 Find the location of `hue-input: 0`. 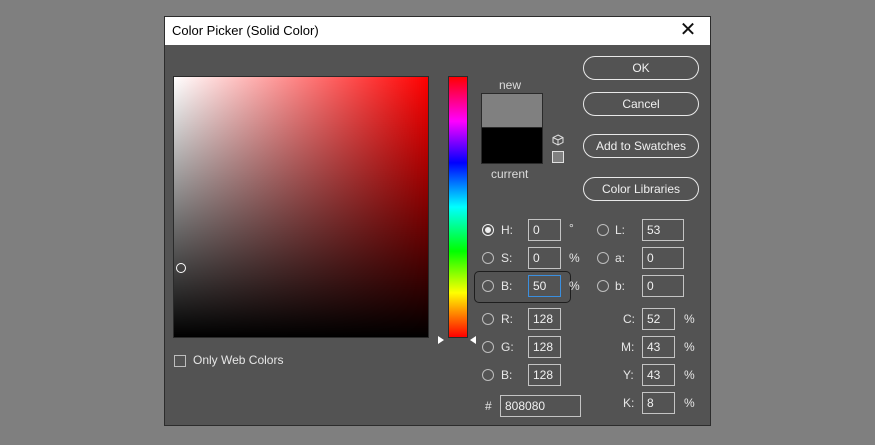

hue-input: 0 is located at coordinates (544, 230).